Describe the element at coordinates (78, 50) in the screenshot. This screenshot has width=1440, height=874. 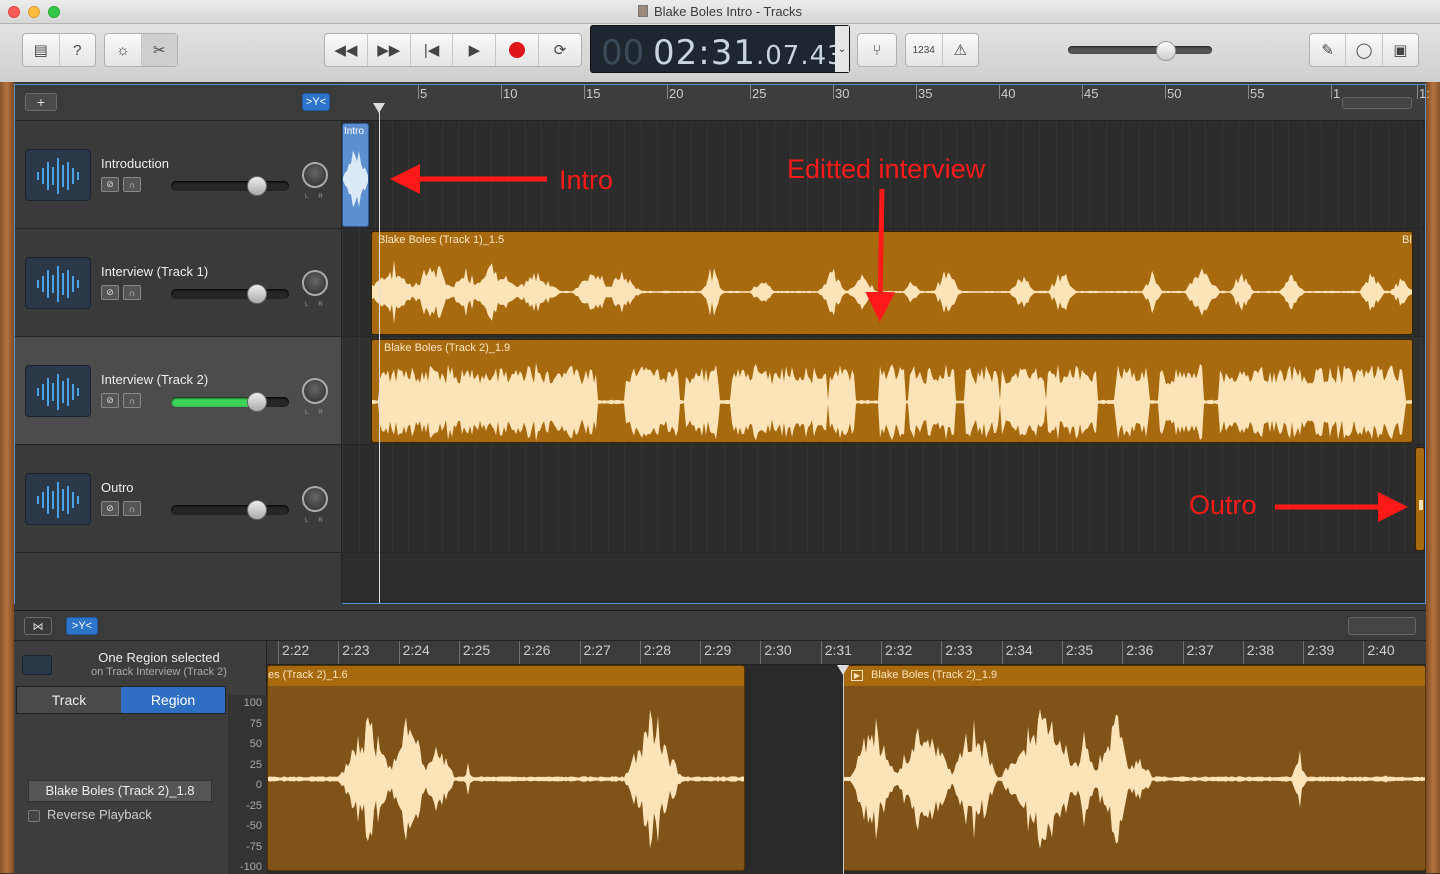
I see `help-button: ?` at that location.